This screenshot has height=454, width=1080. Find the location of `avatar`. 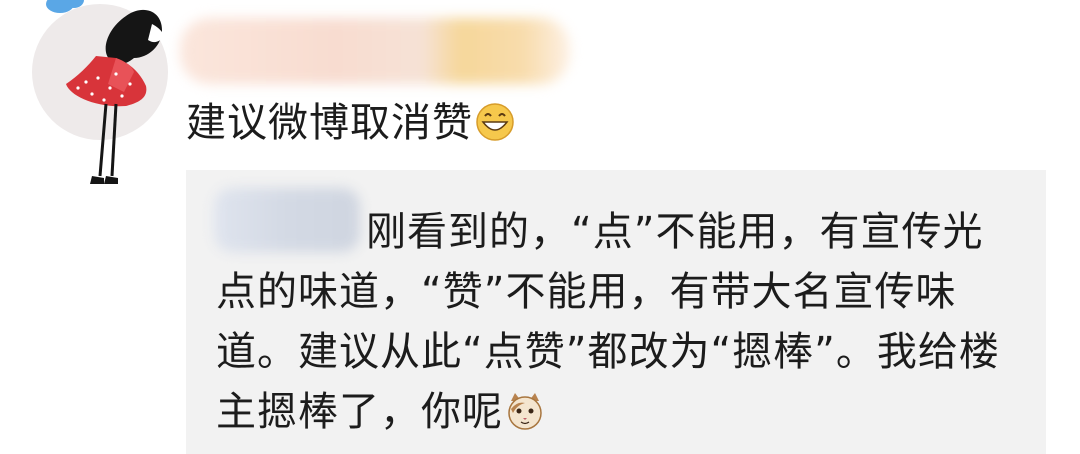

avatar is located at coordinates (105, 95).